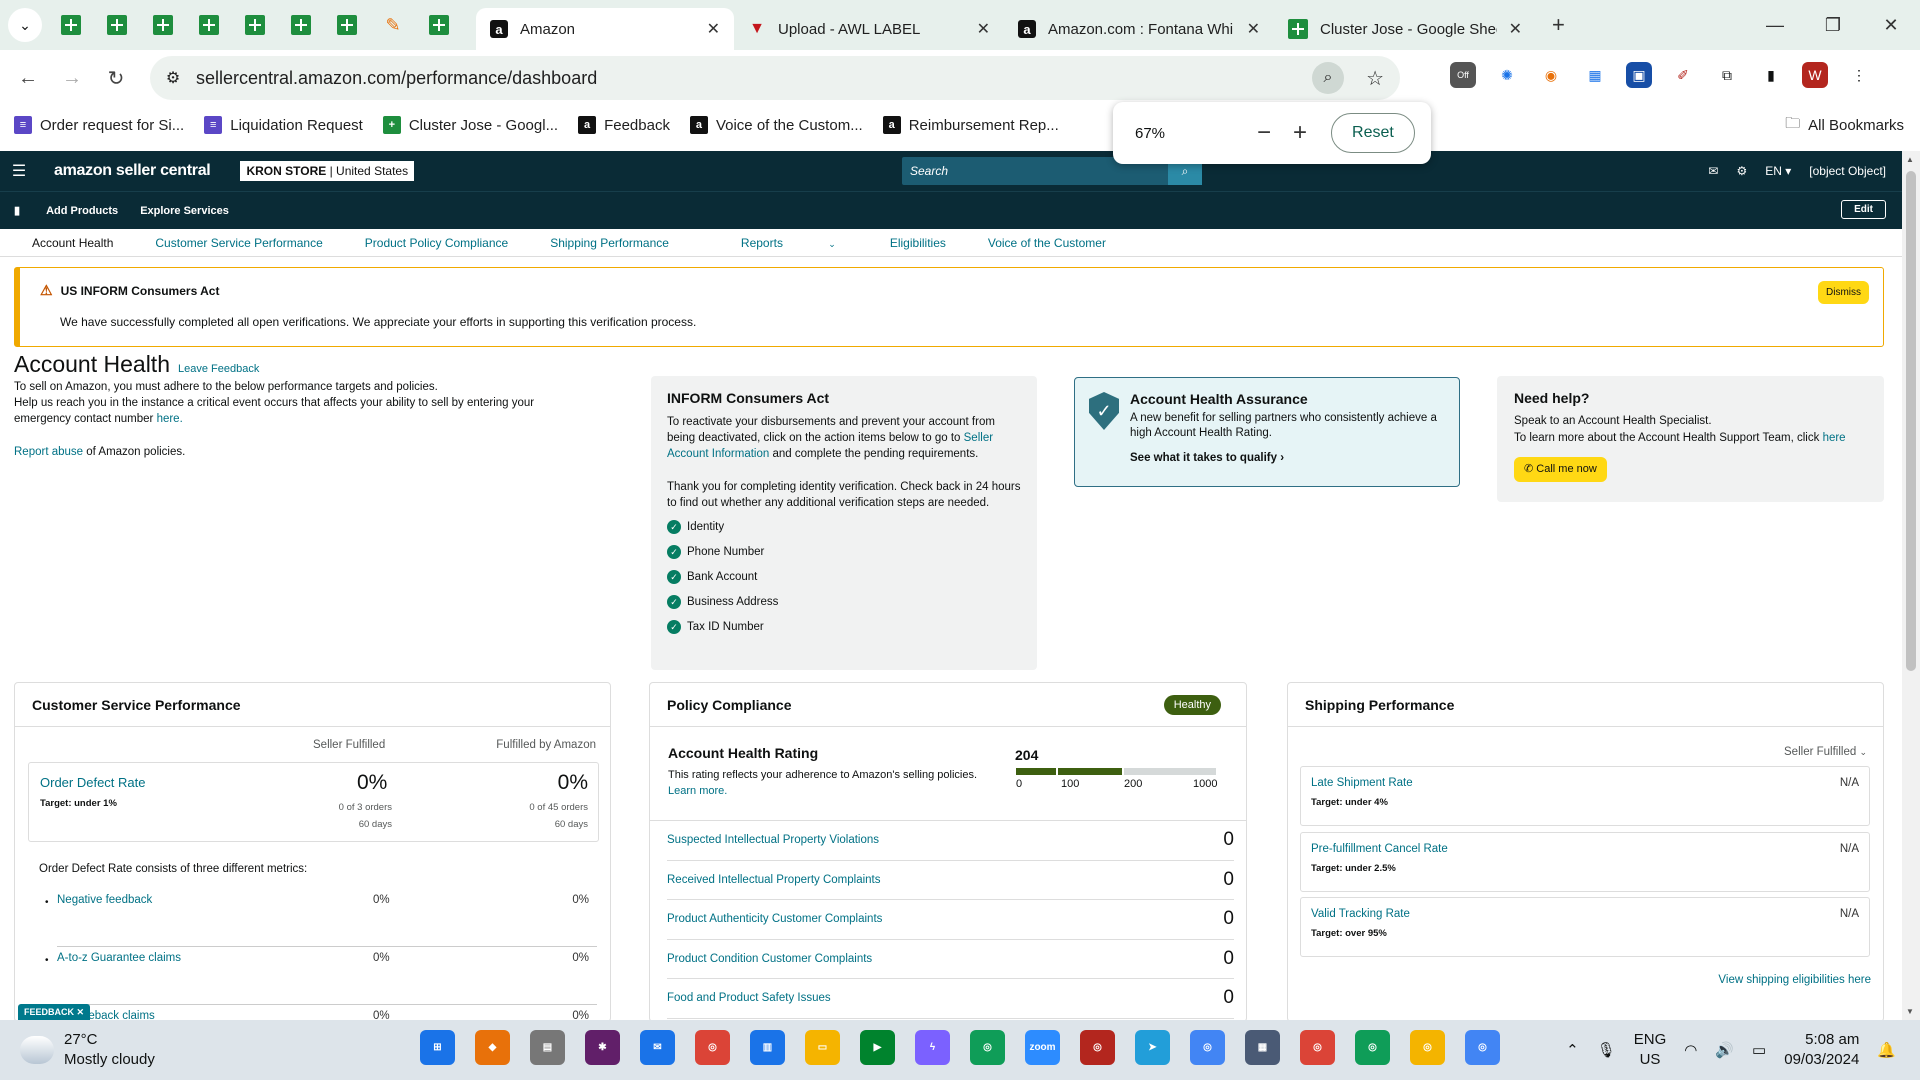  I want to click on valid-tracking-link: Valid Tracking Rate, so click(1360, 914).